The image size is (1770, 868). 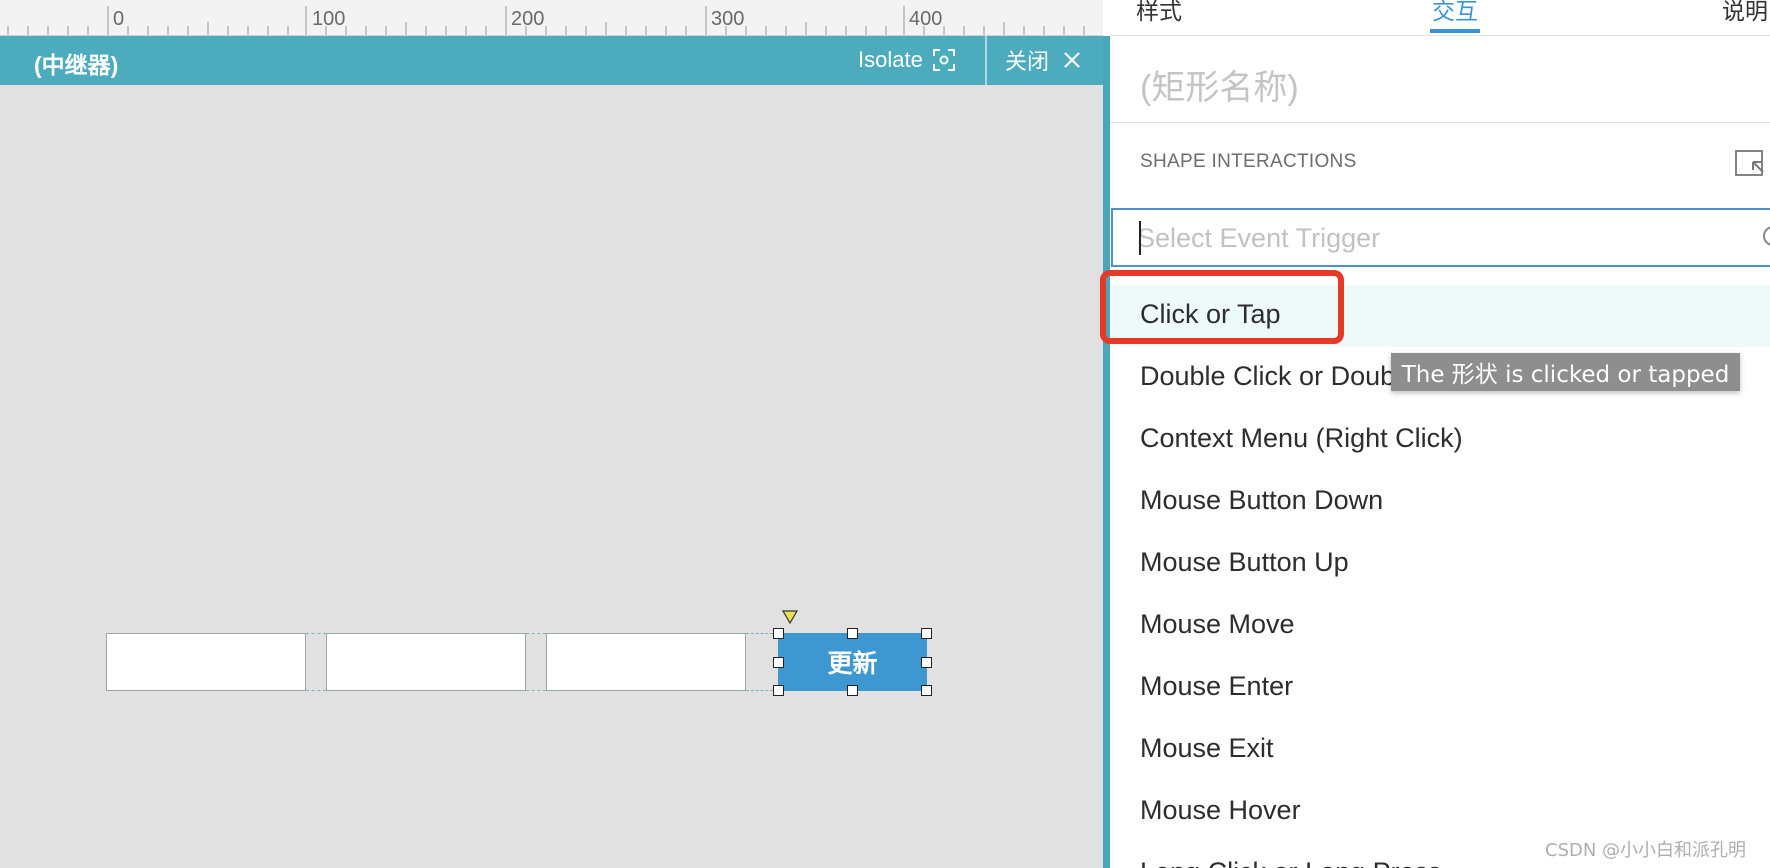 I want to click on shape-name-field: (矩形名称), so click(x=1219, y=84).